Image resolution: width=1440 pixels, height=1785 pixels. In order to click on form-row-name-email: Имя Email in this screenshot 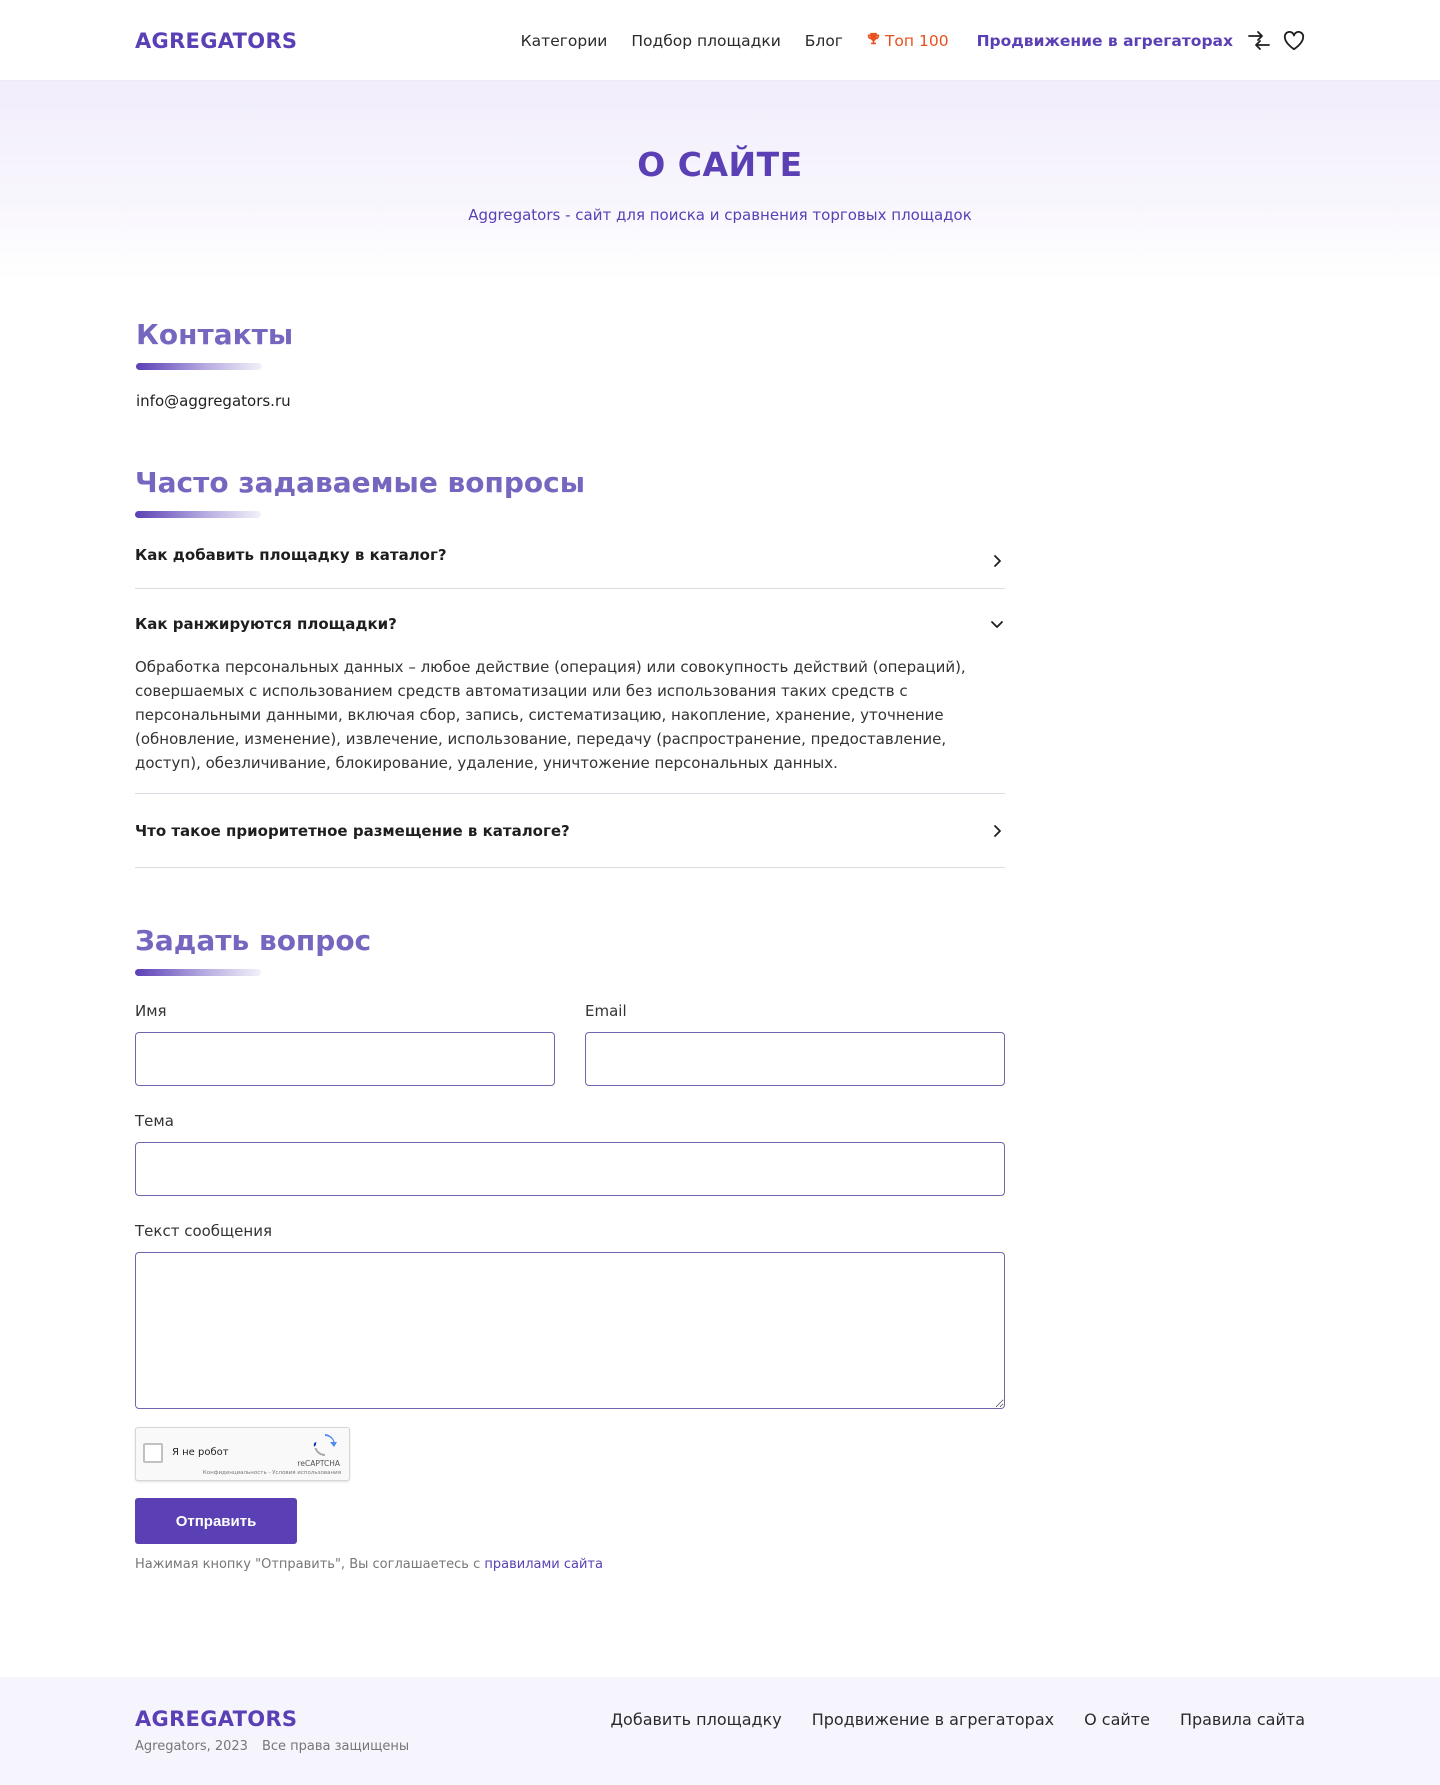, I will do `click(720, 1044)`.